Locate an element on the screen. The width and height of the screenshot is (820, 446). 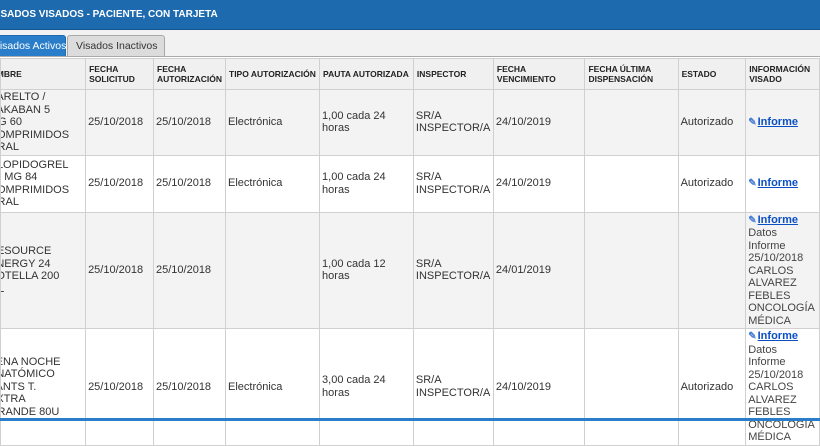
tab-visados-inactivos: Visados Inactivos is located at coordinates (116, 45).